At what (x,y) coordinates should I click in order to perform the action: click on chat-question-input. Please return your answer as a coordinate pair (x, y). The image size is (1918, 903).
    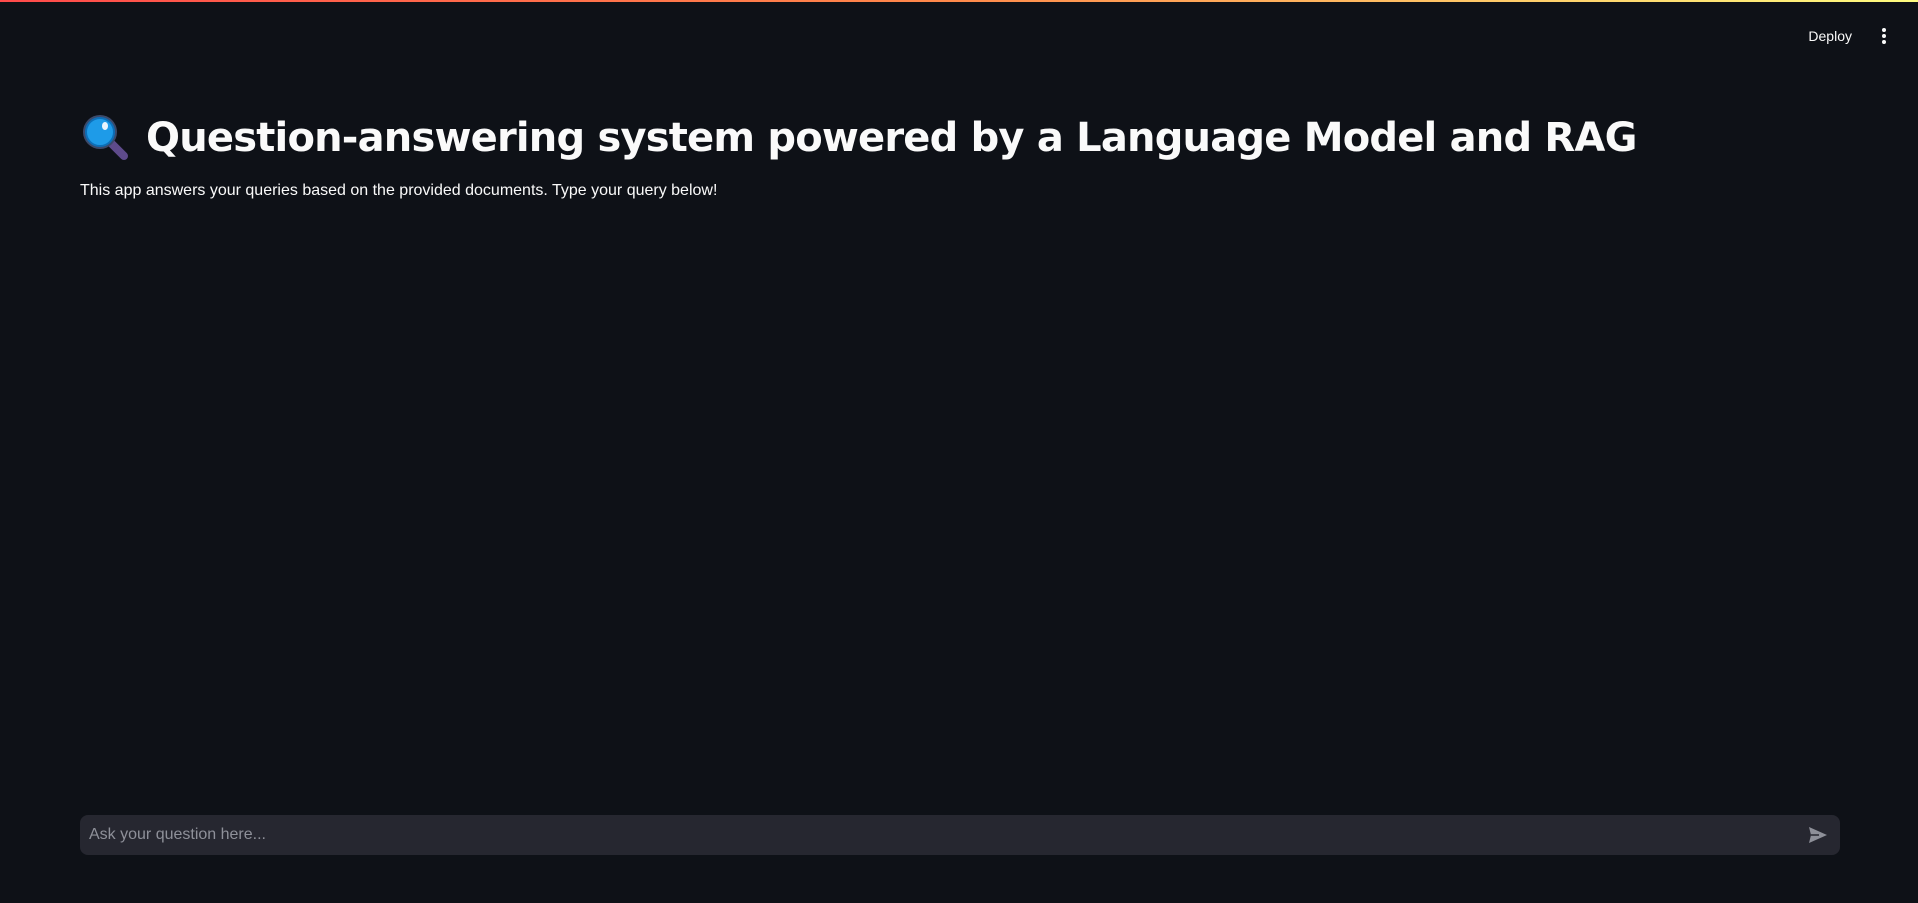
    Looking at the image, I should click on (939, 835).